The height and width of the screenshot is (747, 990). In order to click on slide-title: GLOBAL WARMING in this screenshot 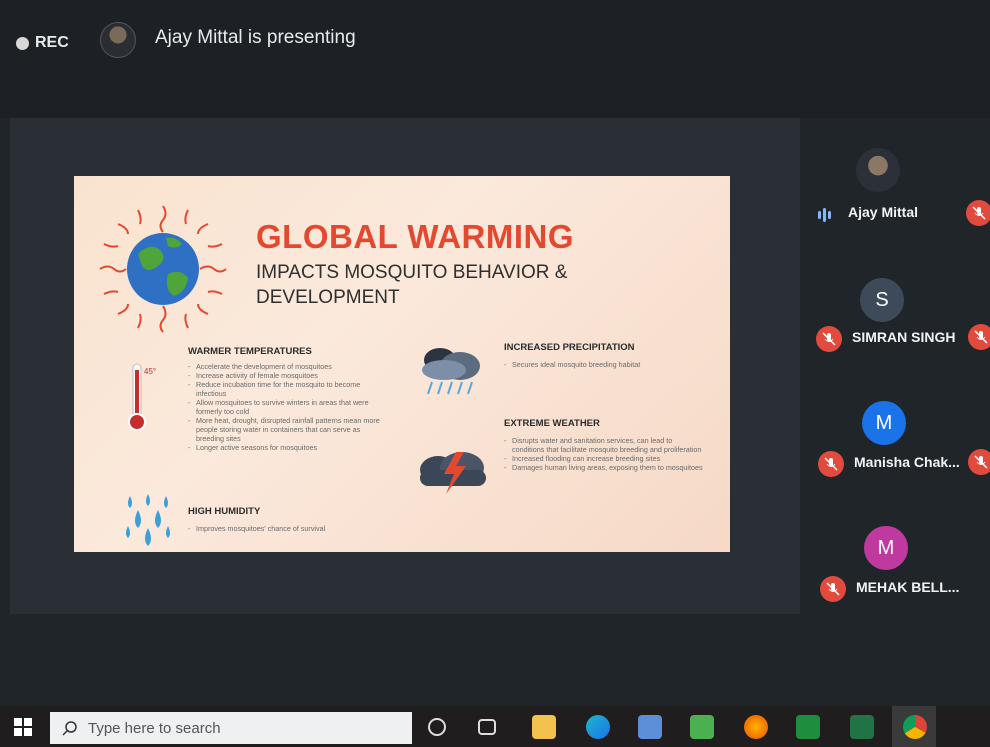, I will do `click(415, 236)`.